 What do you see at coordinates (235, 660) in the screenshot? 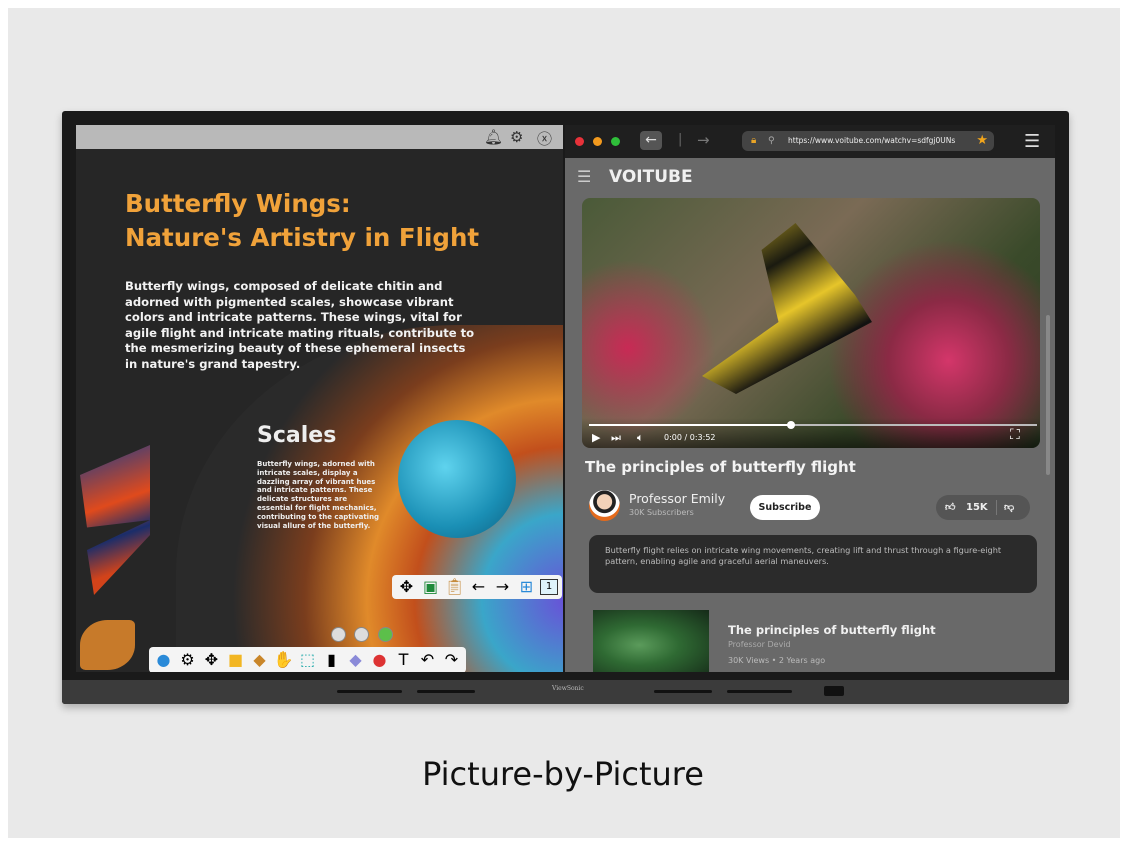
I see `folder-icon: ■` at bounding box center [235, 660].